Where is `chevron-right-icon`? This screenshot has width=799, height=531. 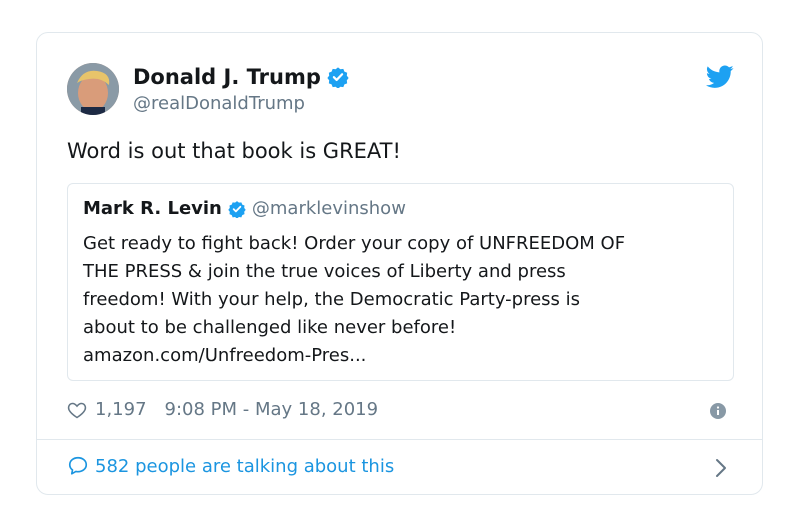
chevron-right-icon is located at coordinates (721, 468).